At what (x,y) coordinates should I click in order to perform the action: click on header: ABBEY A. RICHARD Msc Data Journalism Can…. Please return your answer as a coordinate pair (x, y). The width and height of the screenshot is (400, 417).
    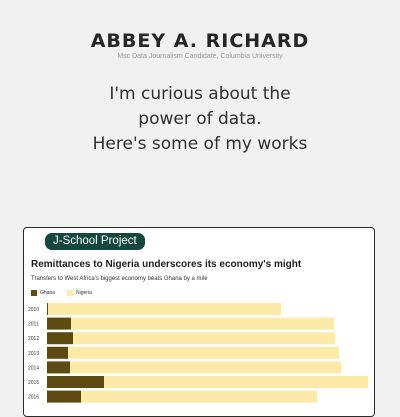
    Looking at the image, I should click on (200, 45).